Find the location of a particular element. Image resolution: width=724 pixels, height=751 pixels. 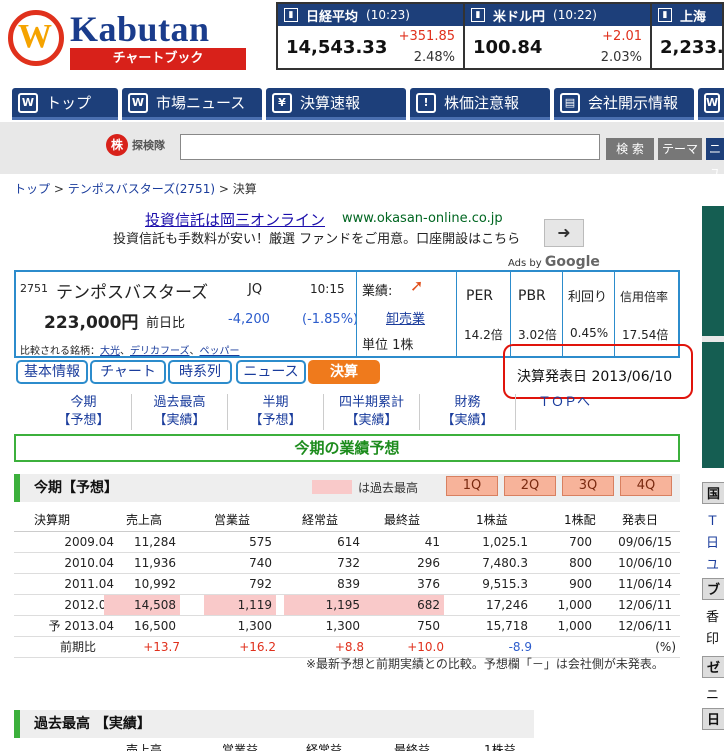

cell-eps: 15,718 is located at coordinates (507, 626).